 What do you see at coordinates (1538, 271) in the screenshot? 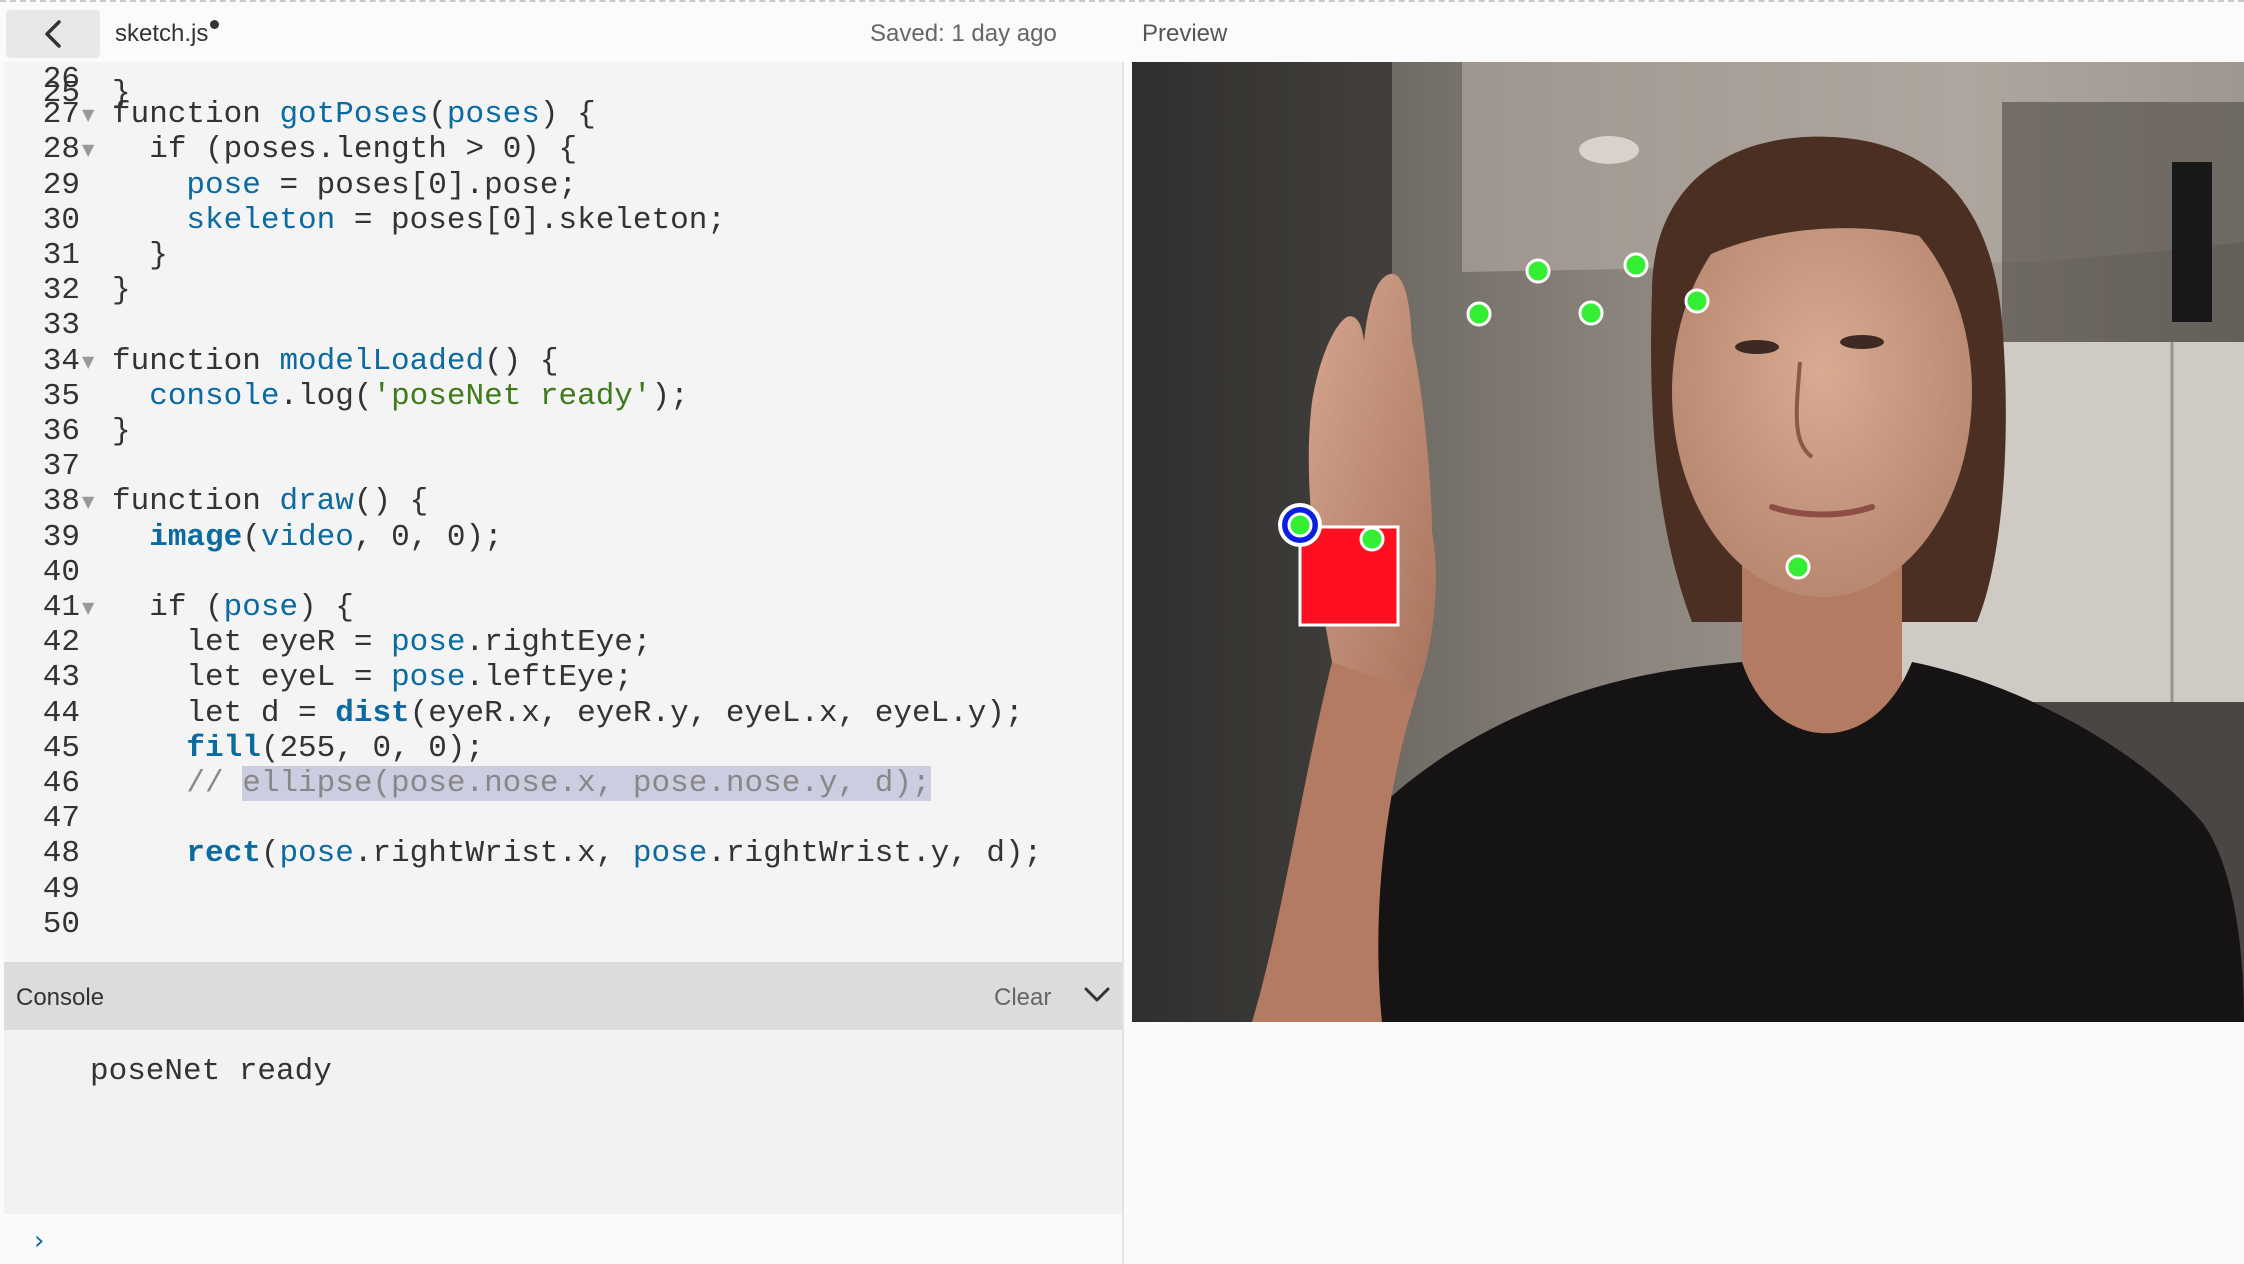
I see `keypoint-right-eye` at bounding box center [1538, 271].